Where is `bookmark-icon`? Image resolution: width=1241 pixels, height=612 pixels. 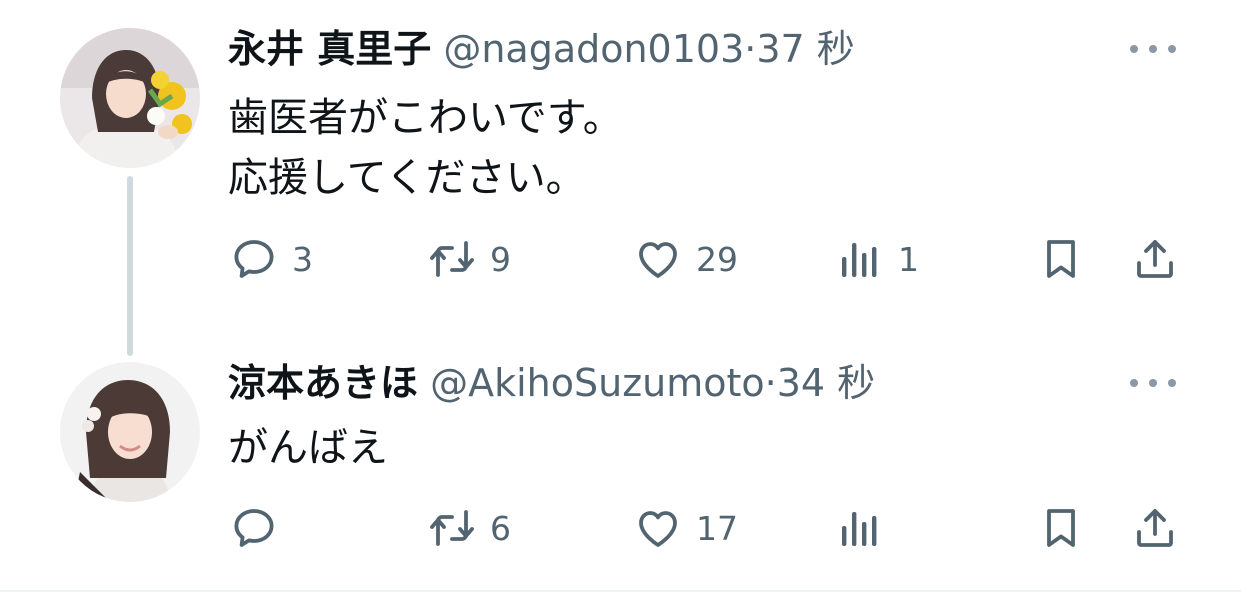
bookmark-icon is located at coordinates (1061, 528).